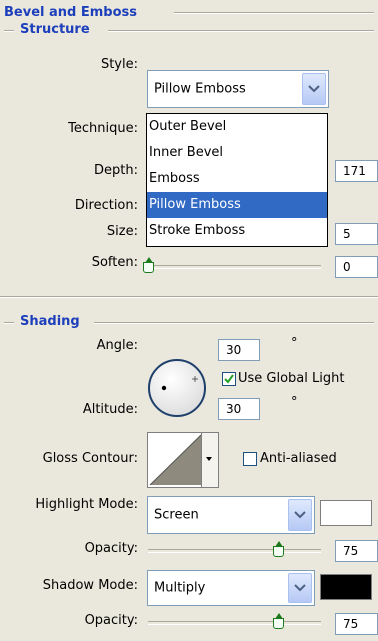 The width and height of the screenshot is (378, 641). Describe the element at coordinates (231, 515) in the screenshot. I see `highlight-mode-select: Screen` at that location.